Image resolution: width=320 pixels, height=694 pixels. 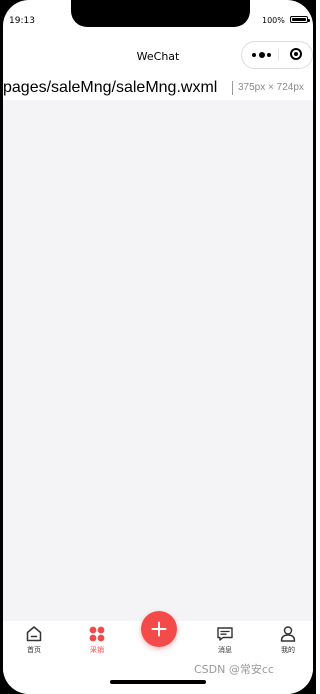 I want to click on notch, so click(x=160, y=13).